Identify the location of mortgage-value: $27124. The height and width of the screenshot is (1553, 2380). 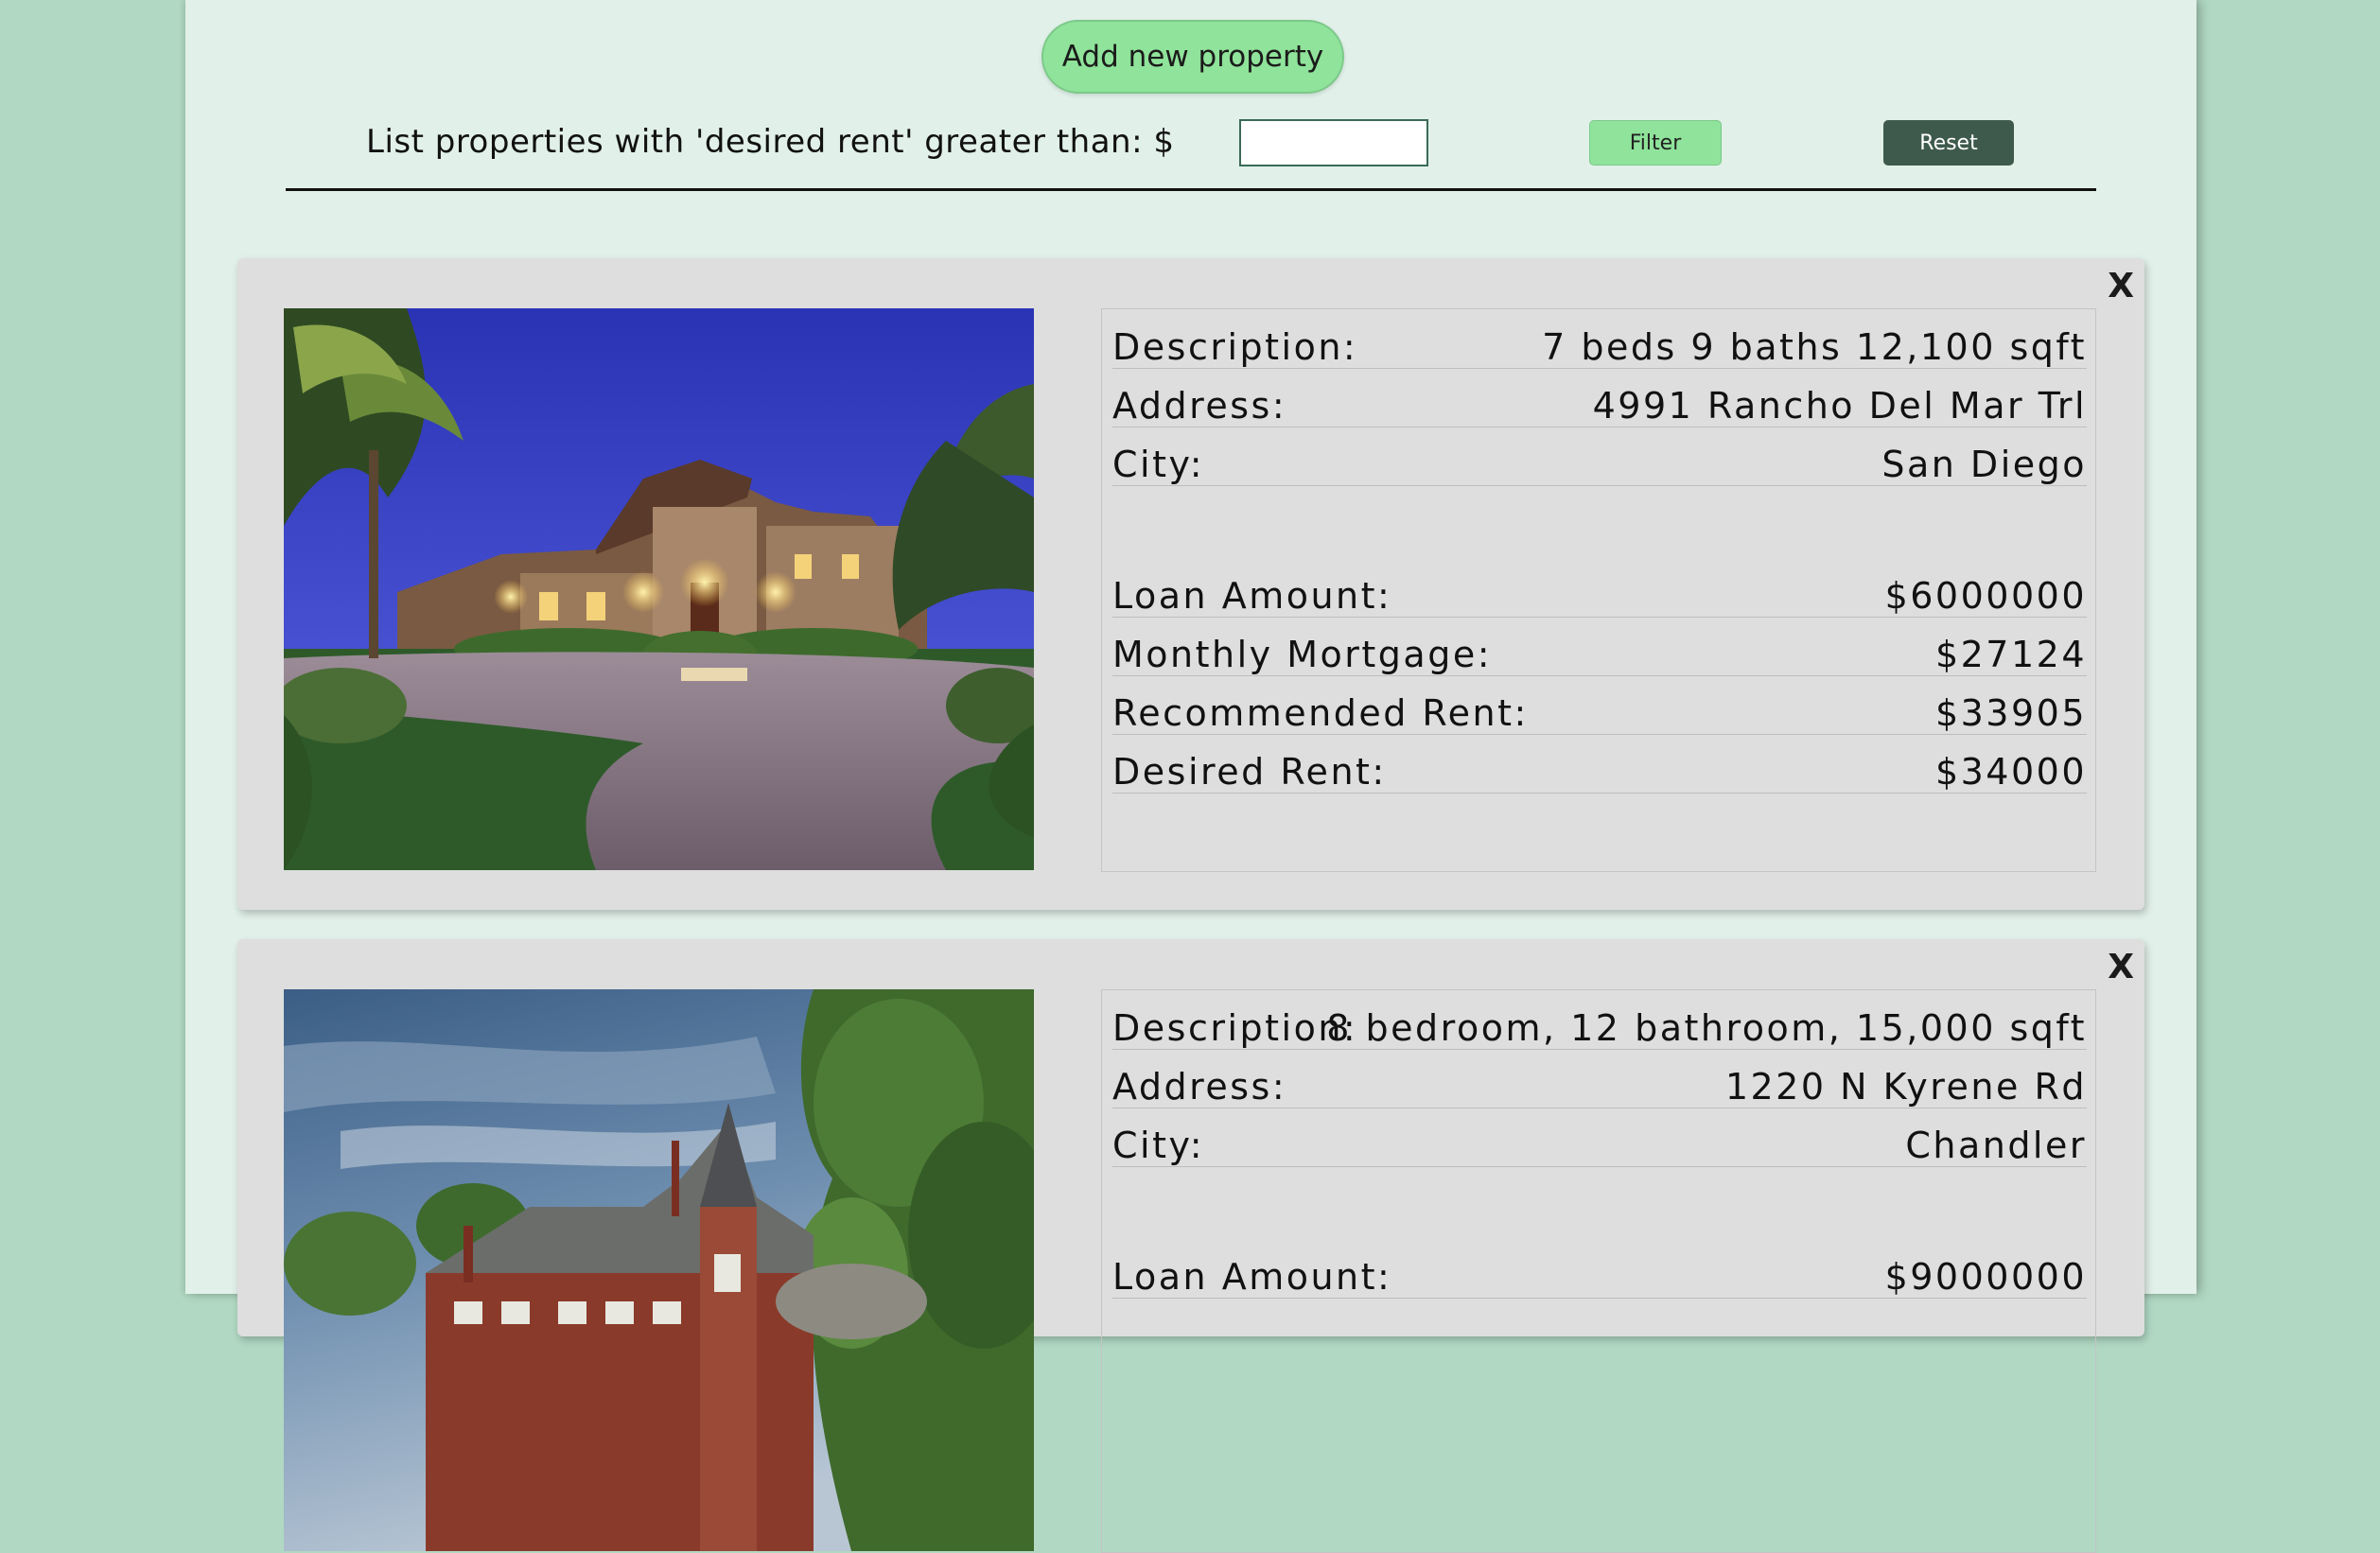
(2010, 655).